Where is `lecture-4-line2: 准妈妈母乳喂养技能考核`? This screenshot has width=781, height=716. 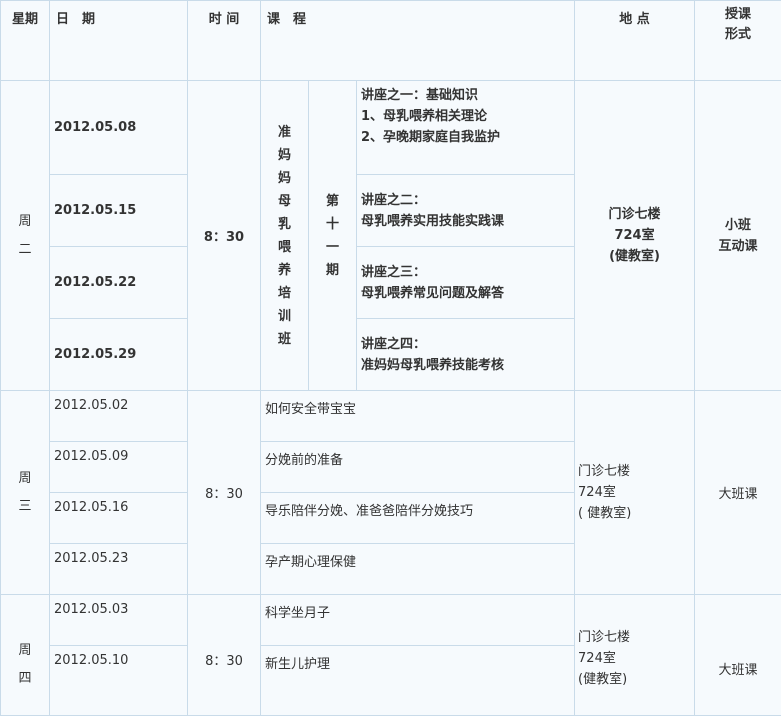
lecture-4-line2: 准妈妈母乳喂养技能考核 is located at coordinates (467, 365).